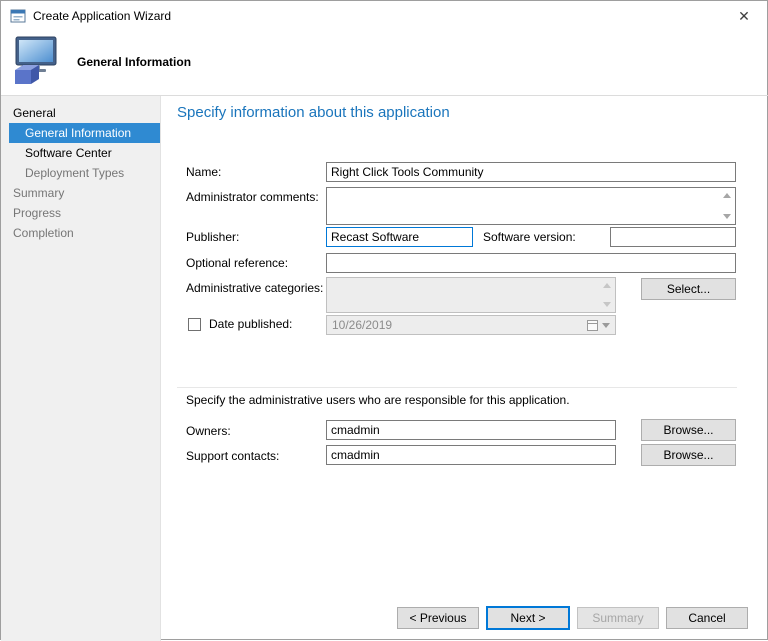  Describe the element at coordinates (18, 16) in the screenshot. I see `wizard-icon` at that location.